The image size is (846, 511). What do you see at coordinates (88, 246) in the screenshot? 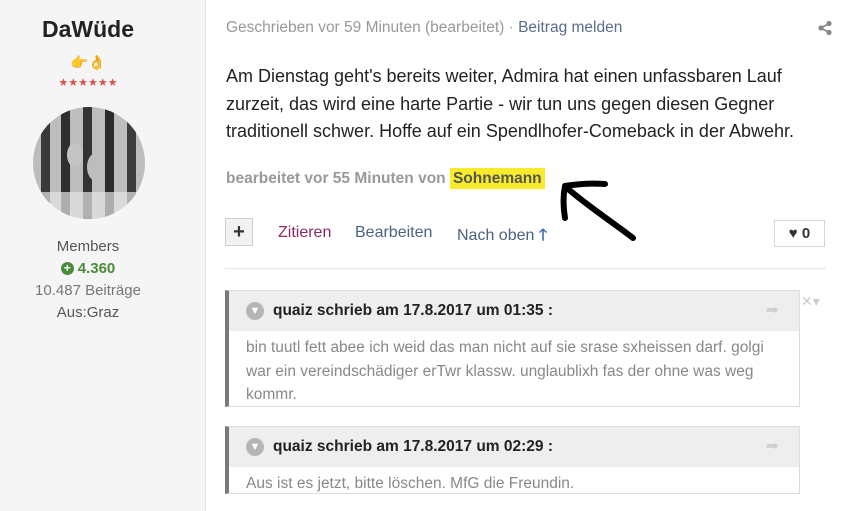
I see `member-group: Members` at bounding box center [88, 246].